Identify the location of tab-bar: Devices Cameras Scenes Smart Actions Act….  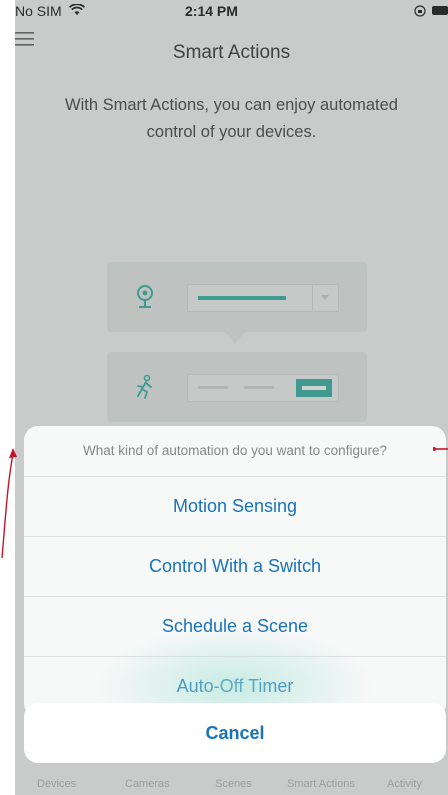
(231, 782).